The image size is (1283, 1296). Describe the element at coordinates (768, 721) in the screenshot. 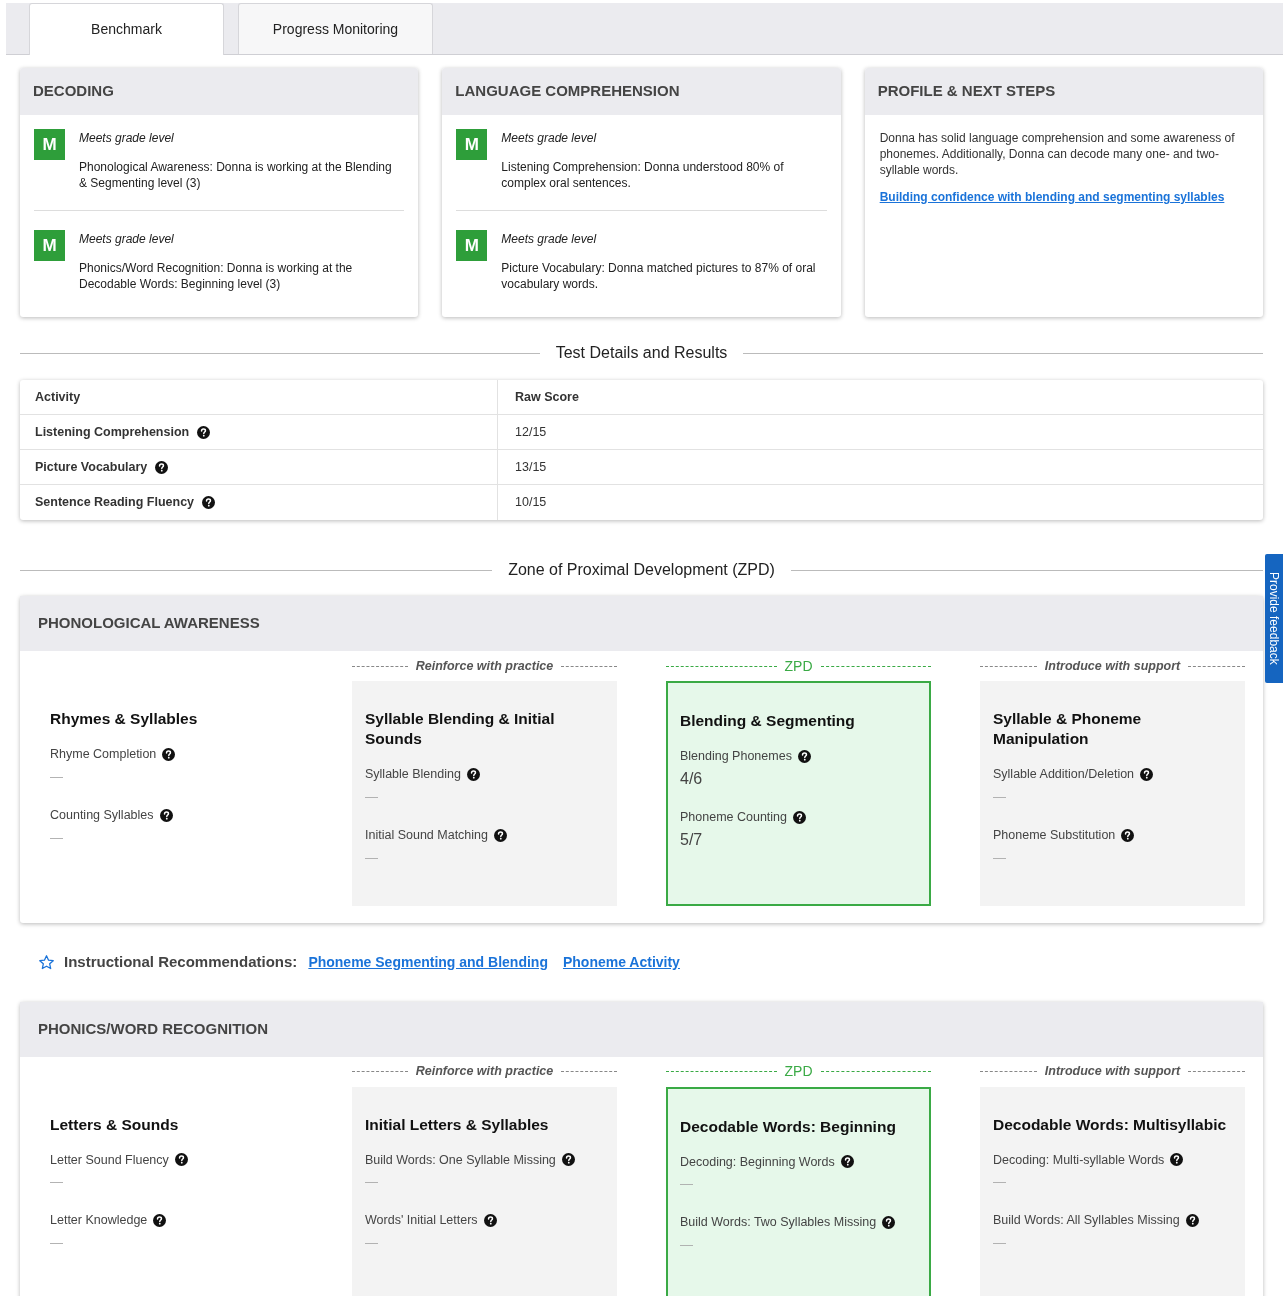

I see `level-title: Blending & Segmenting` at that location.